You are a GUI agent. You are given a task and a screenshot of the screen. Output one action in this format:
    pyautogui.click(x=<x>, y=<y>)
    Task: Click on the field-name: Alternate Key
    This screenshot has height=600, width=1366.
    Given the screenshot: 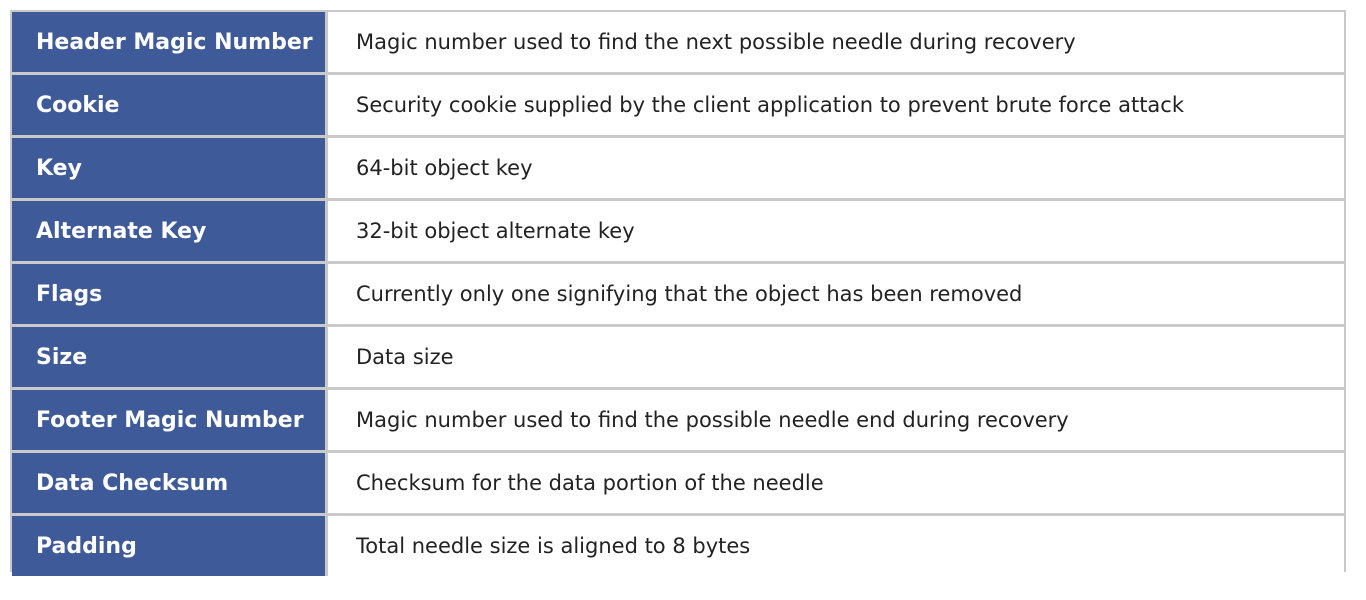 What is the action you would take?
    pyautogui.click(x=170, y=231)
    